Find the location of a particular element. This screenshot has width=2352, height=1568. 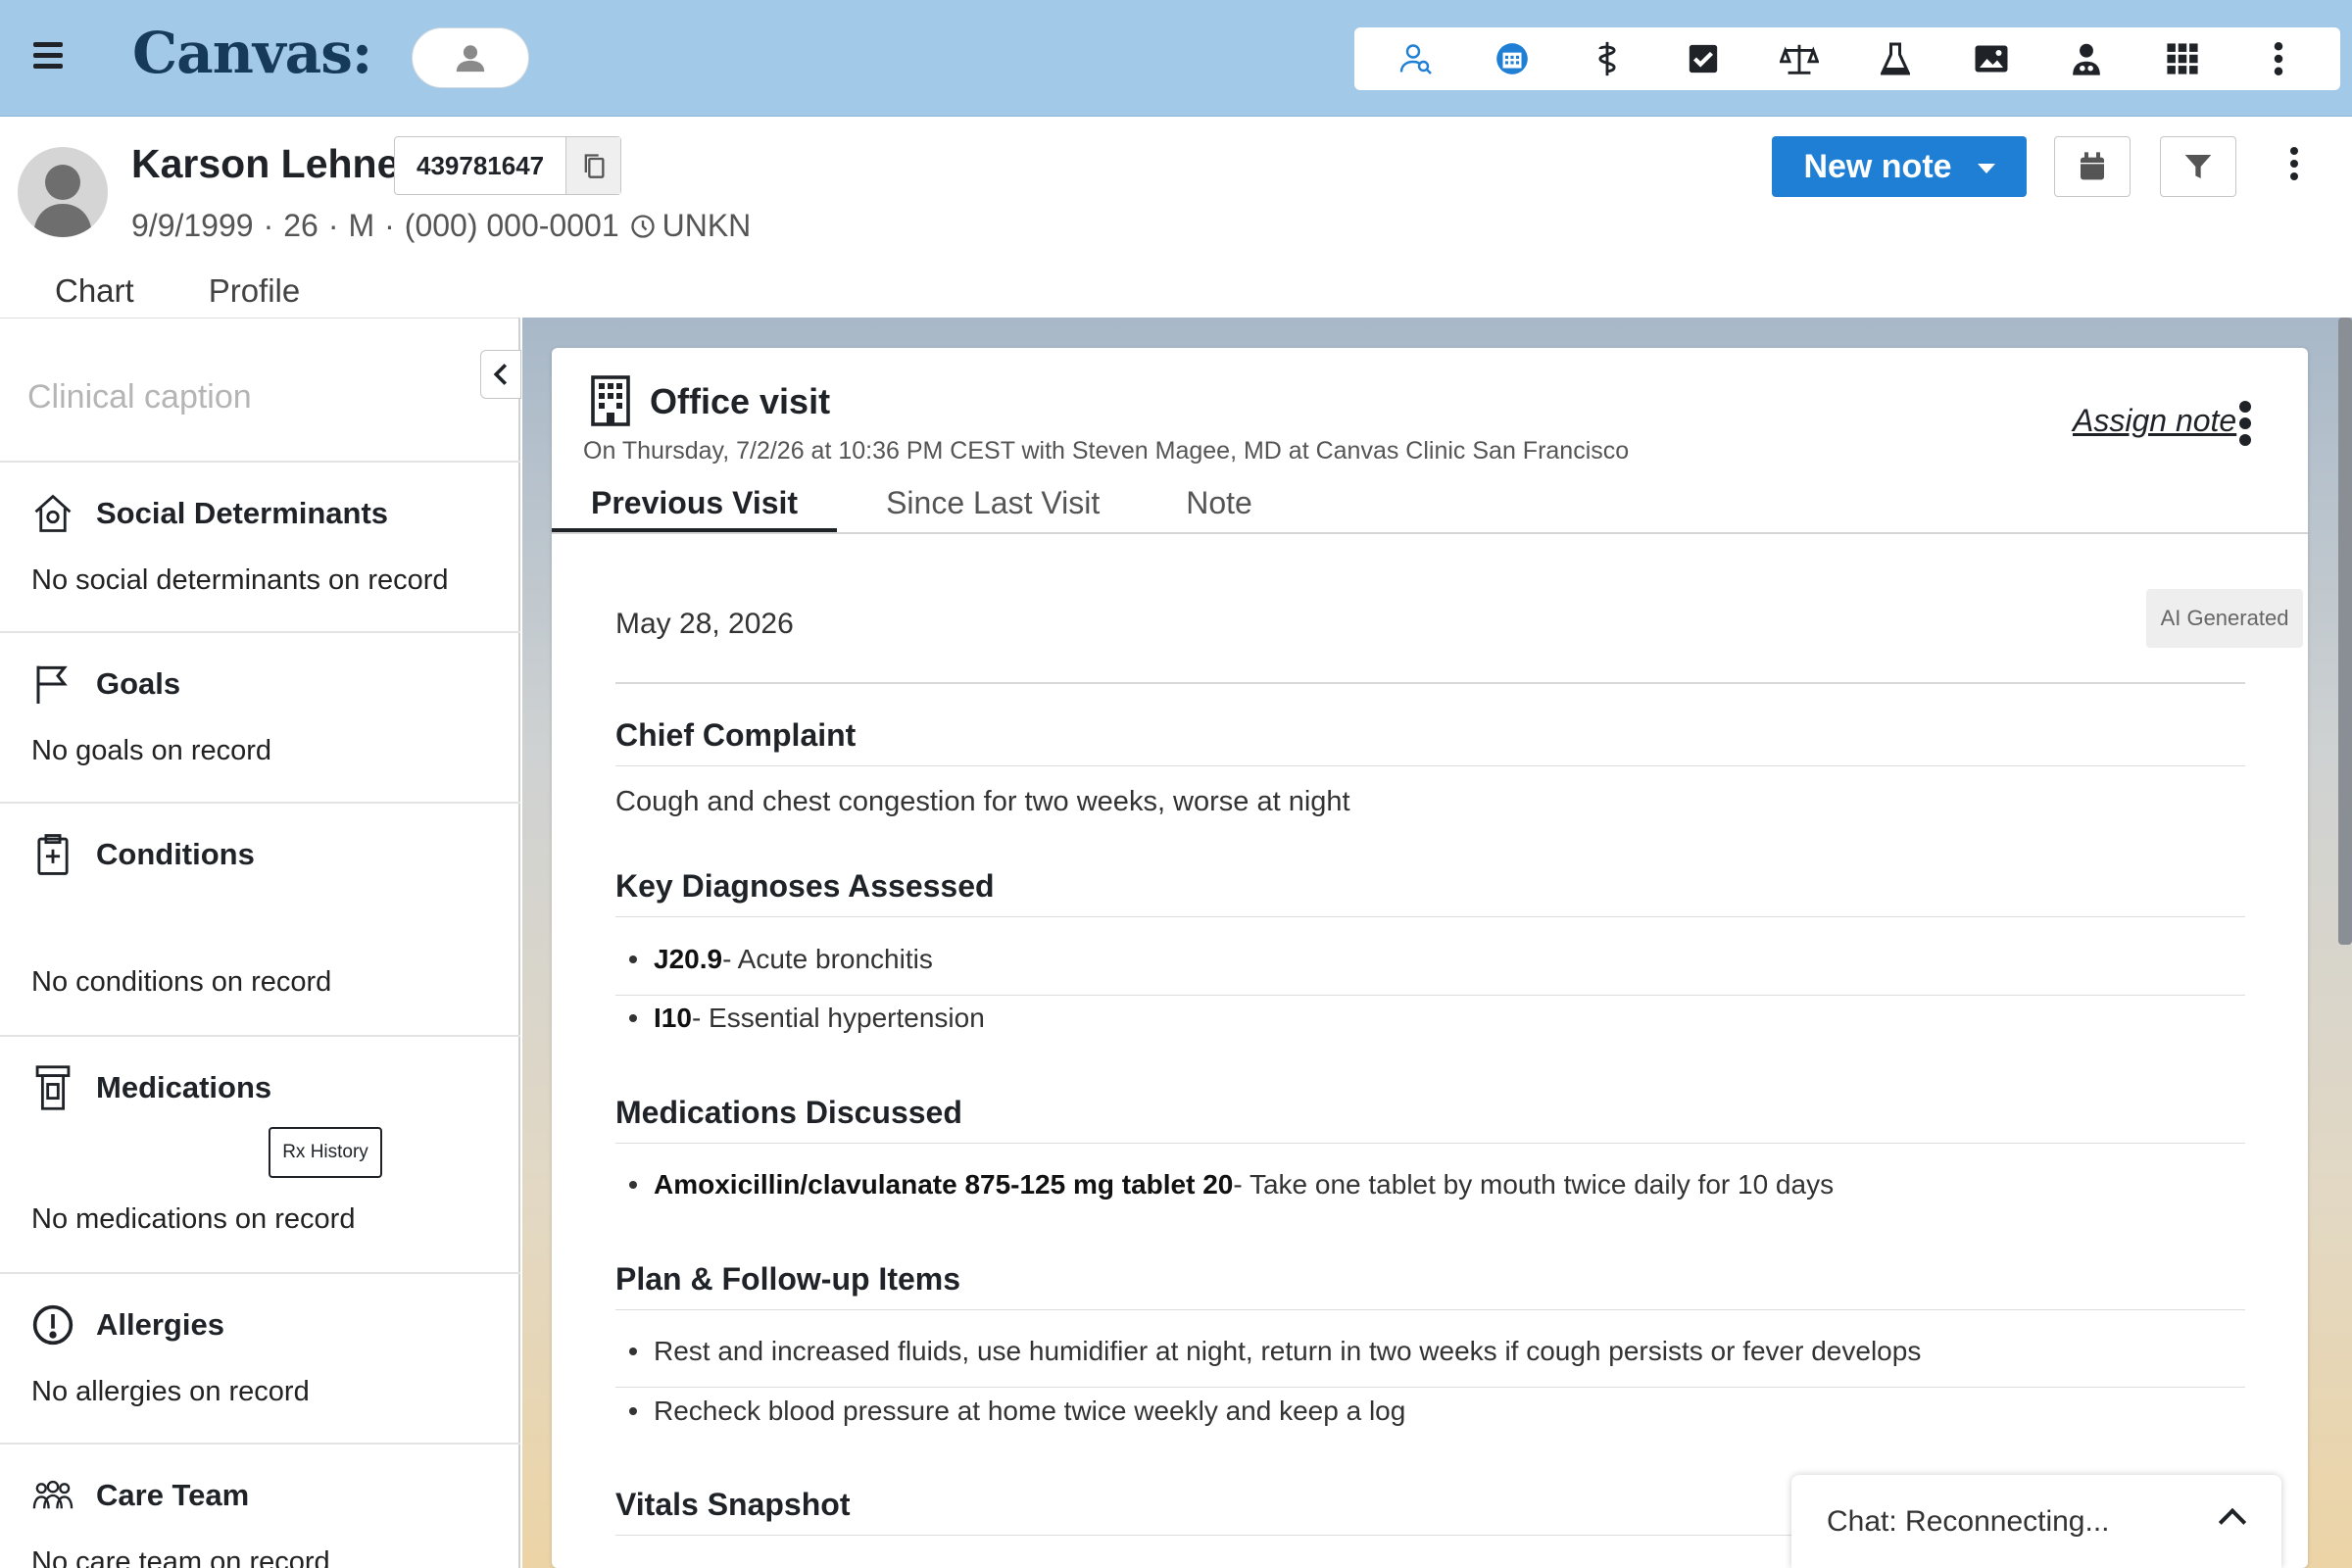

patient-timezone: UNKN is located at coordinates (707, 225).